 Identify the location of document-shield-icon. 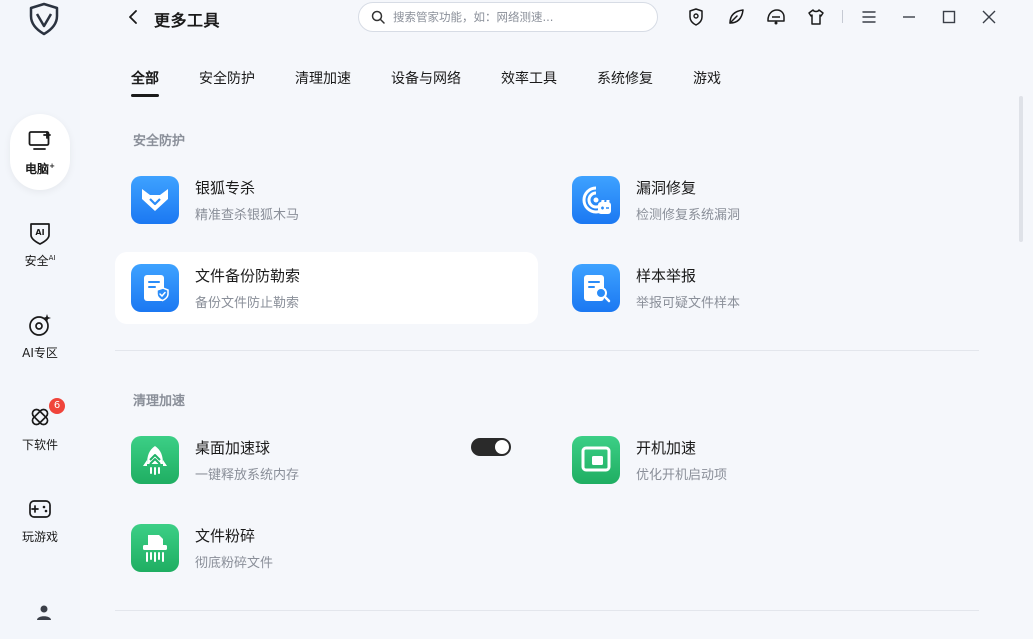
(155, 288).